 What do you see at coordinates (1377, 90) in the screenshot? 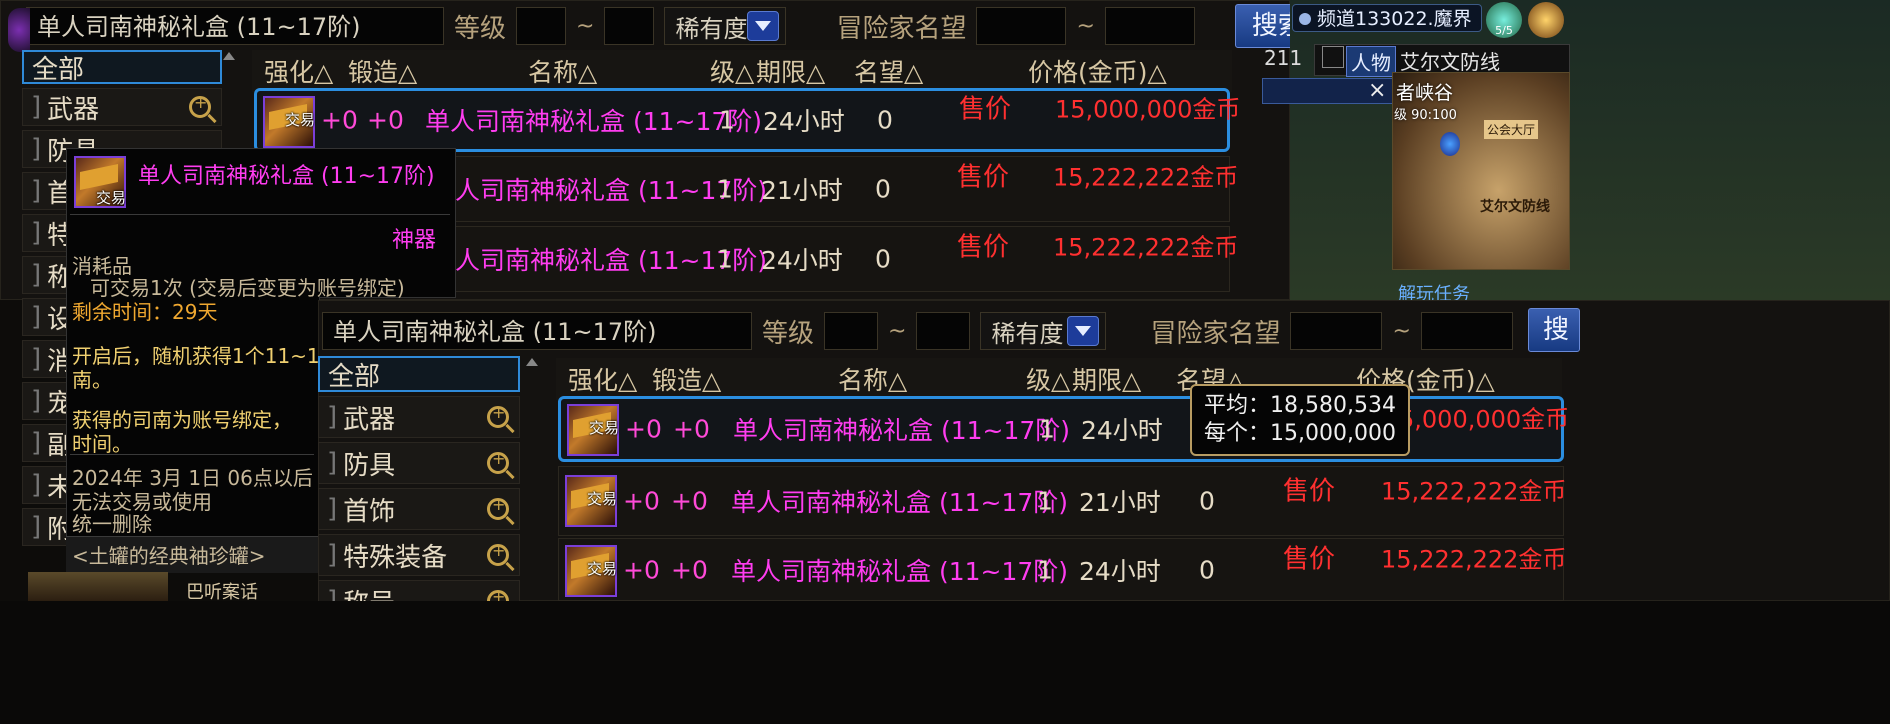
I see `close-icon: ×` at bounding box center [1377, 90].